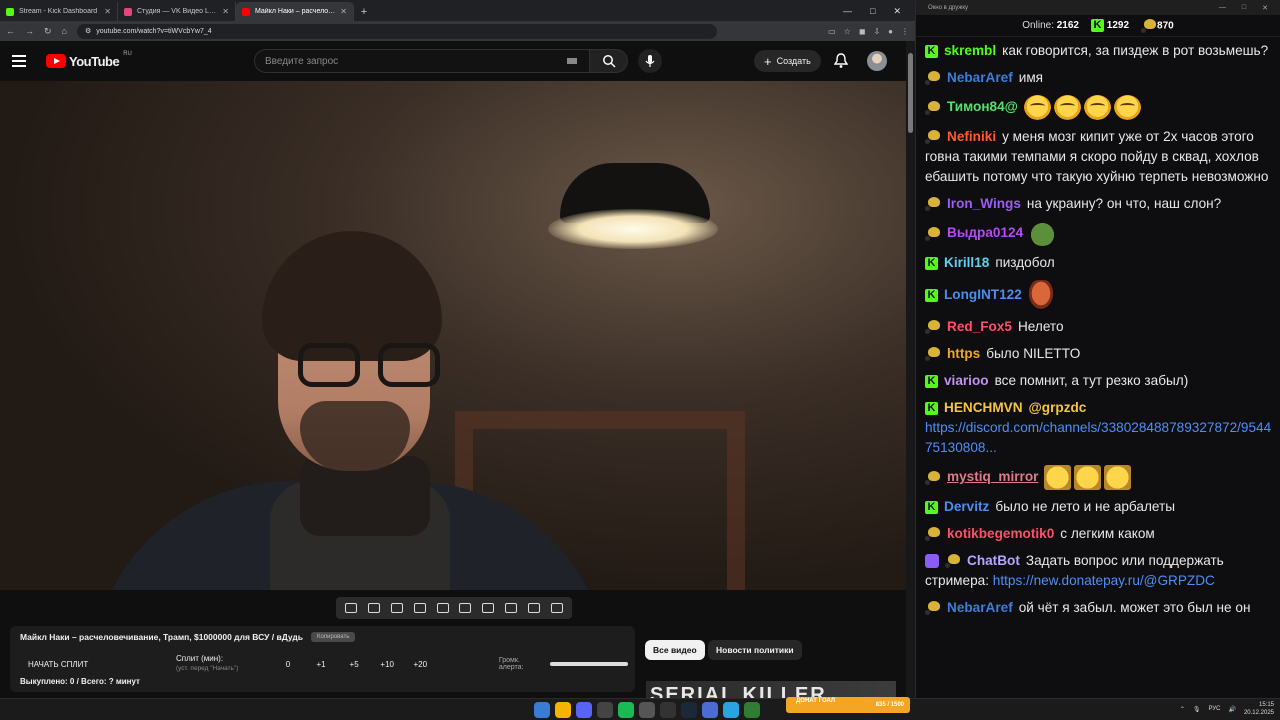 Image resolution: width=1280 pixels, height=720 pixels. I want to click on volume-slider, so click(589, 664).